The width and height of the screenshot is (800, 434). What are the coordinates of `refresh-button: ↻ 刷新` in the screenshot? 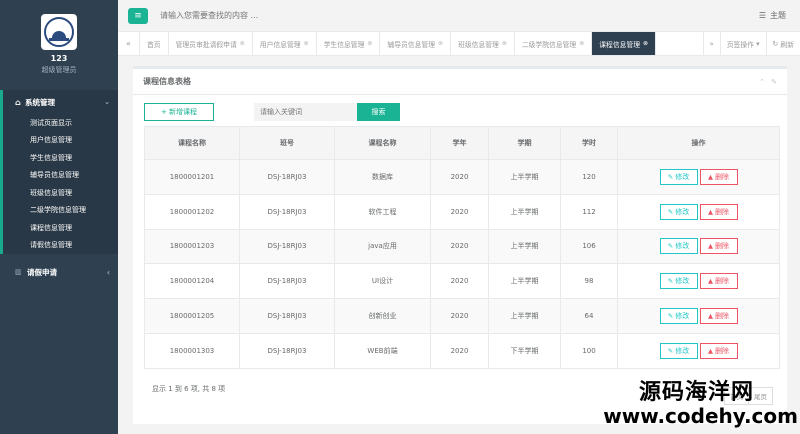 It's located at (782, 43).